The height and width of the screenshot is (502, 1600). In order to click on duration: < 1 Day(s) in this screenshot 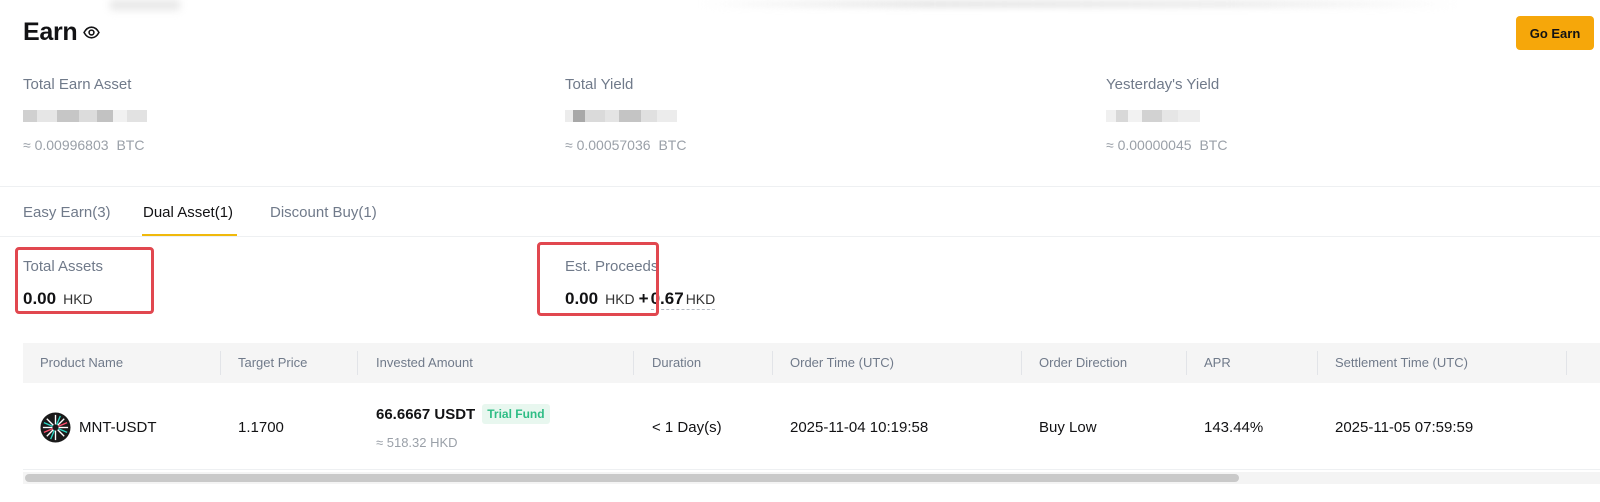, I will do `click(687, 427)`.